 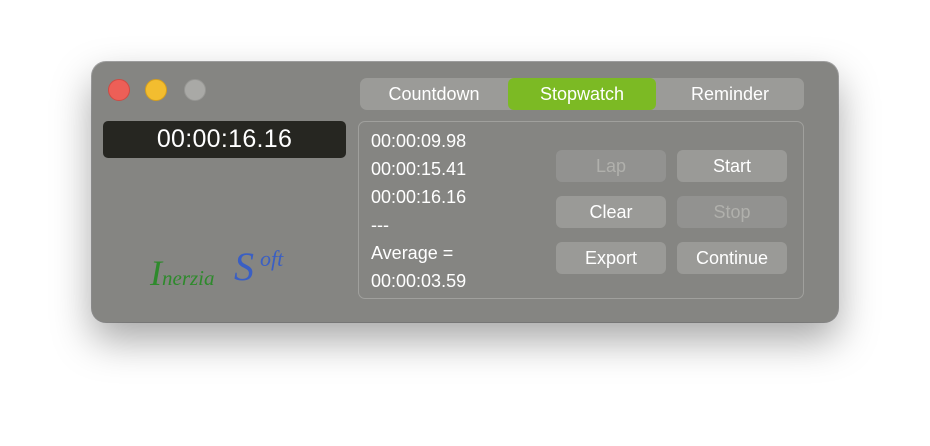 What do you see at coordinates (244, 266) in the screenshot?
I see `logo-initial-s: S` at bounding box center [244, 266].